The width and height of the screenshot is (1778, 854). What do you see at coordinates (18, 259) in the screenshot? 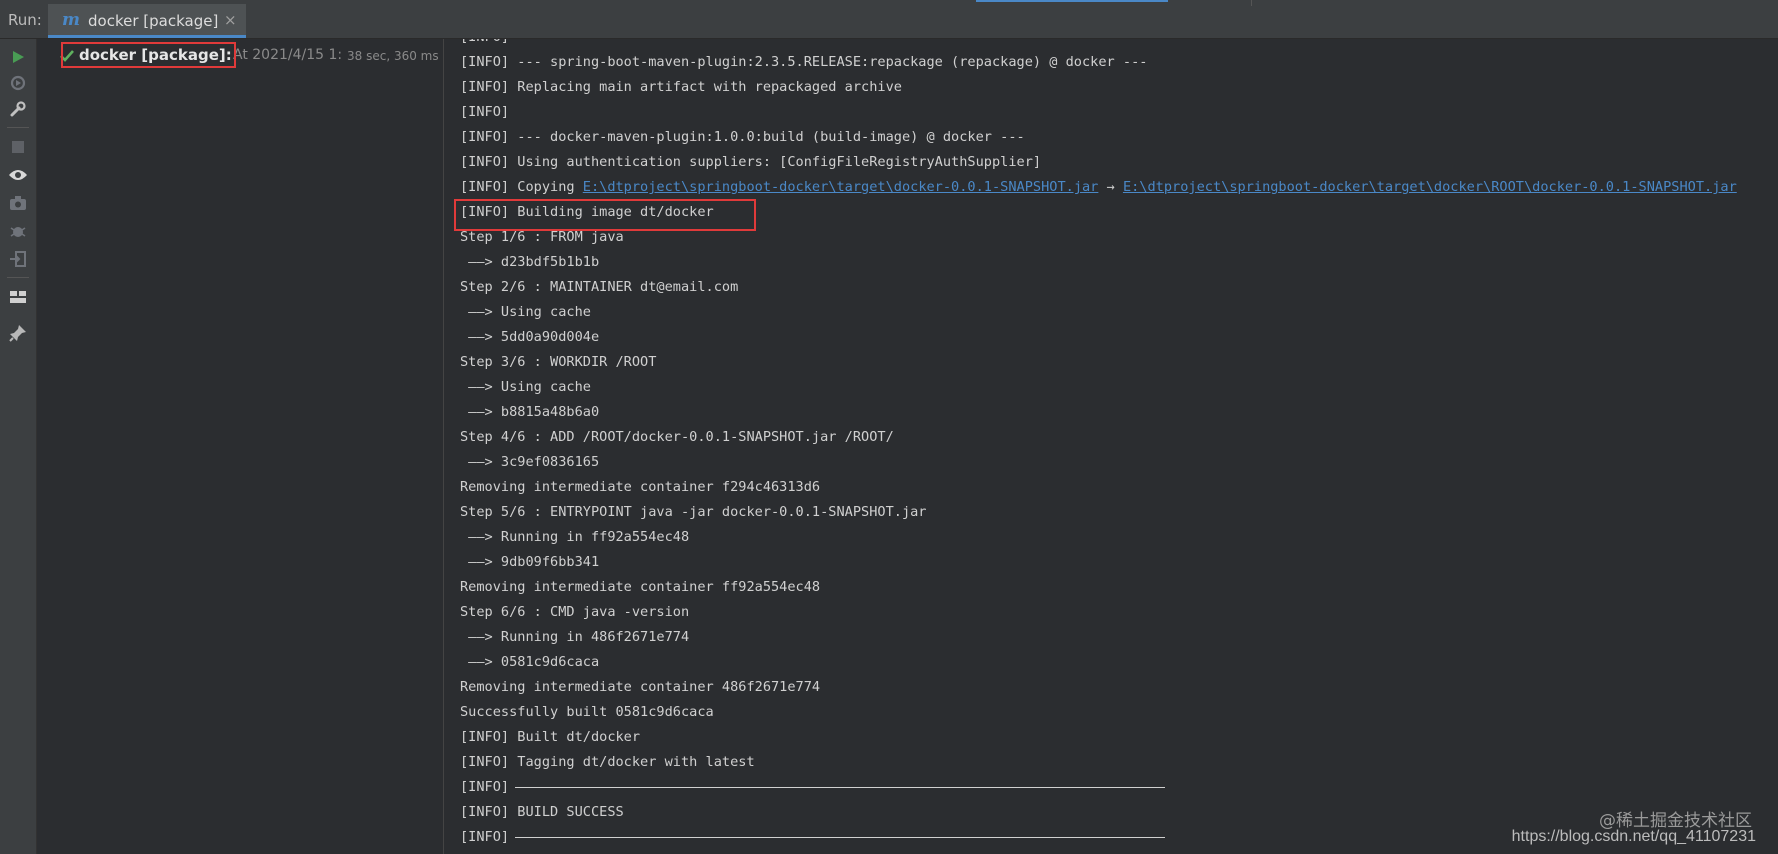
I see `login-icon` at bounding box center [18, 259].